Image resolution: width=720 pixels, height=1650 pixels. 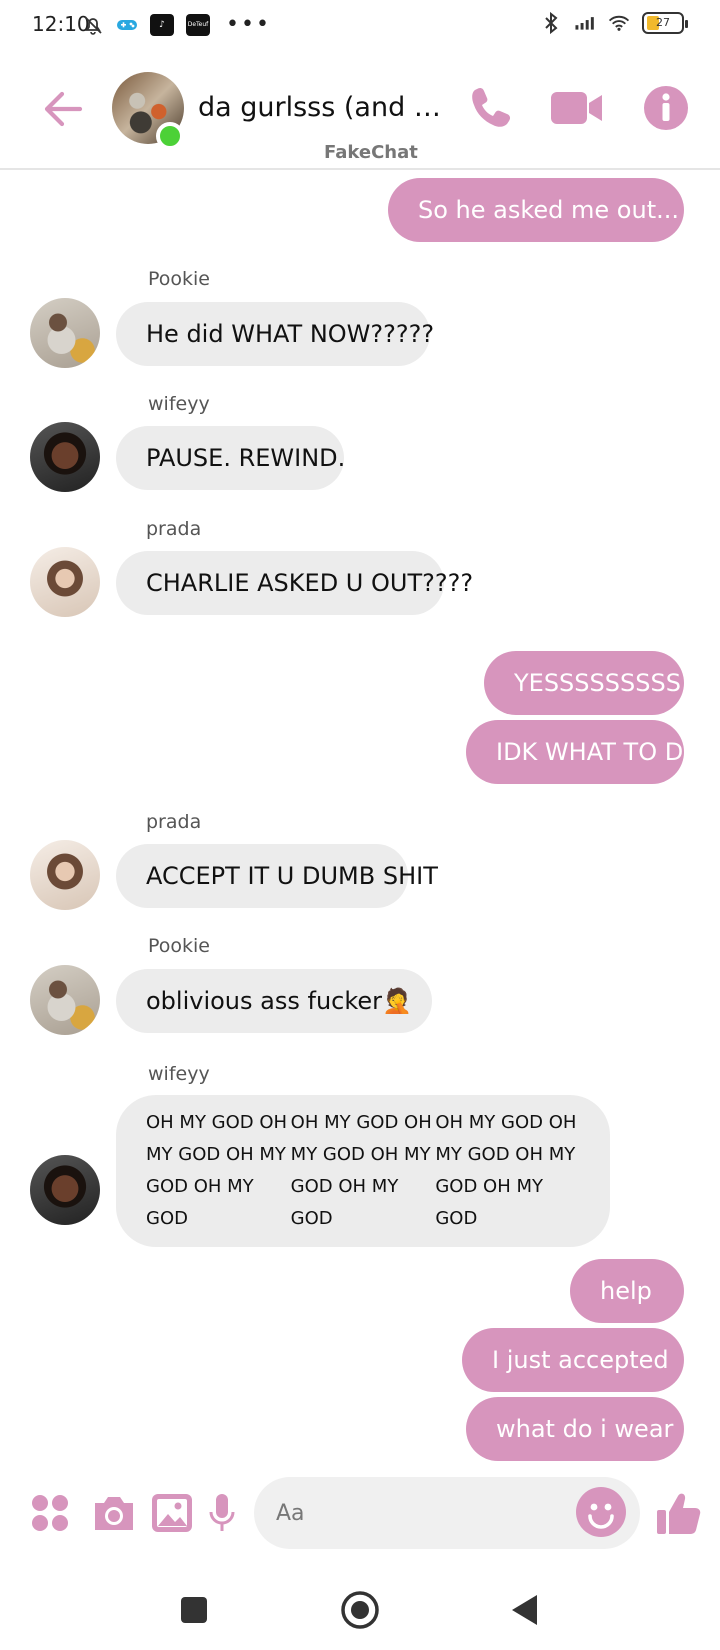 I want to click on tiktok-icon: ♪, so click(x=162, y=24).